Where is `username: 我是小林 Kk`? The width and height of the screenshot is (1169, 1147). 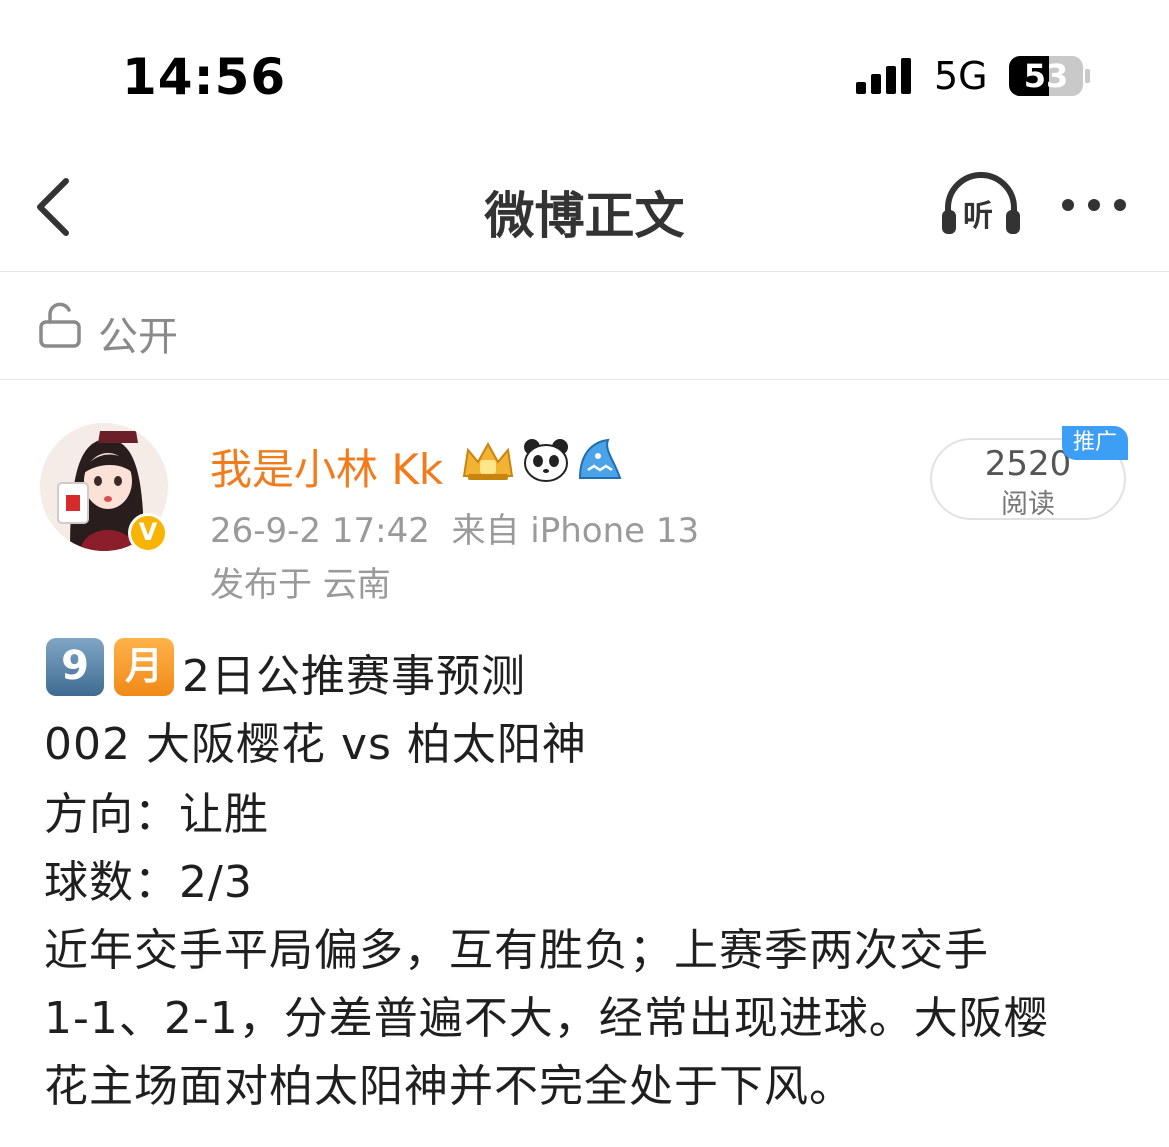
username: 我是小林 Kk is located at coordinates (326, 466).